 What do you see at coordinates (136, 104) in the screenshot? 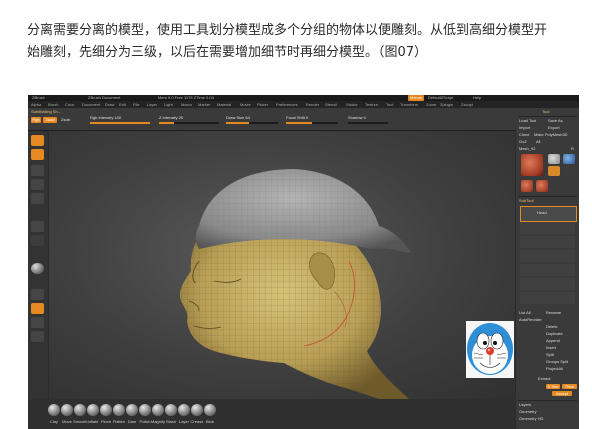
I see `menu-item-file: File` at bounding box center [136, 104].